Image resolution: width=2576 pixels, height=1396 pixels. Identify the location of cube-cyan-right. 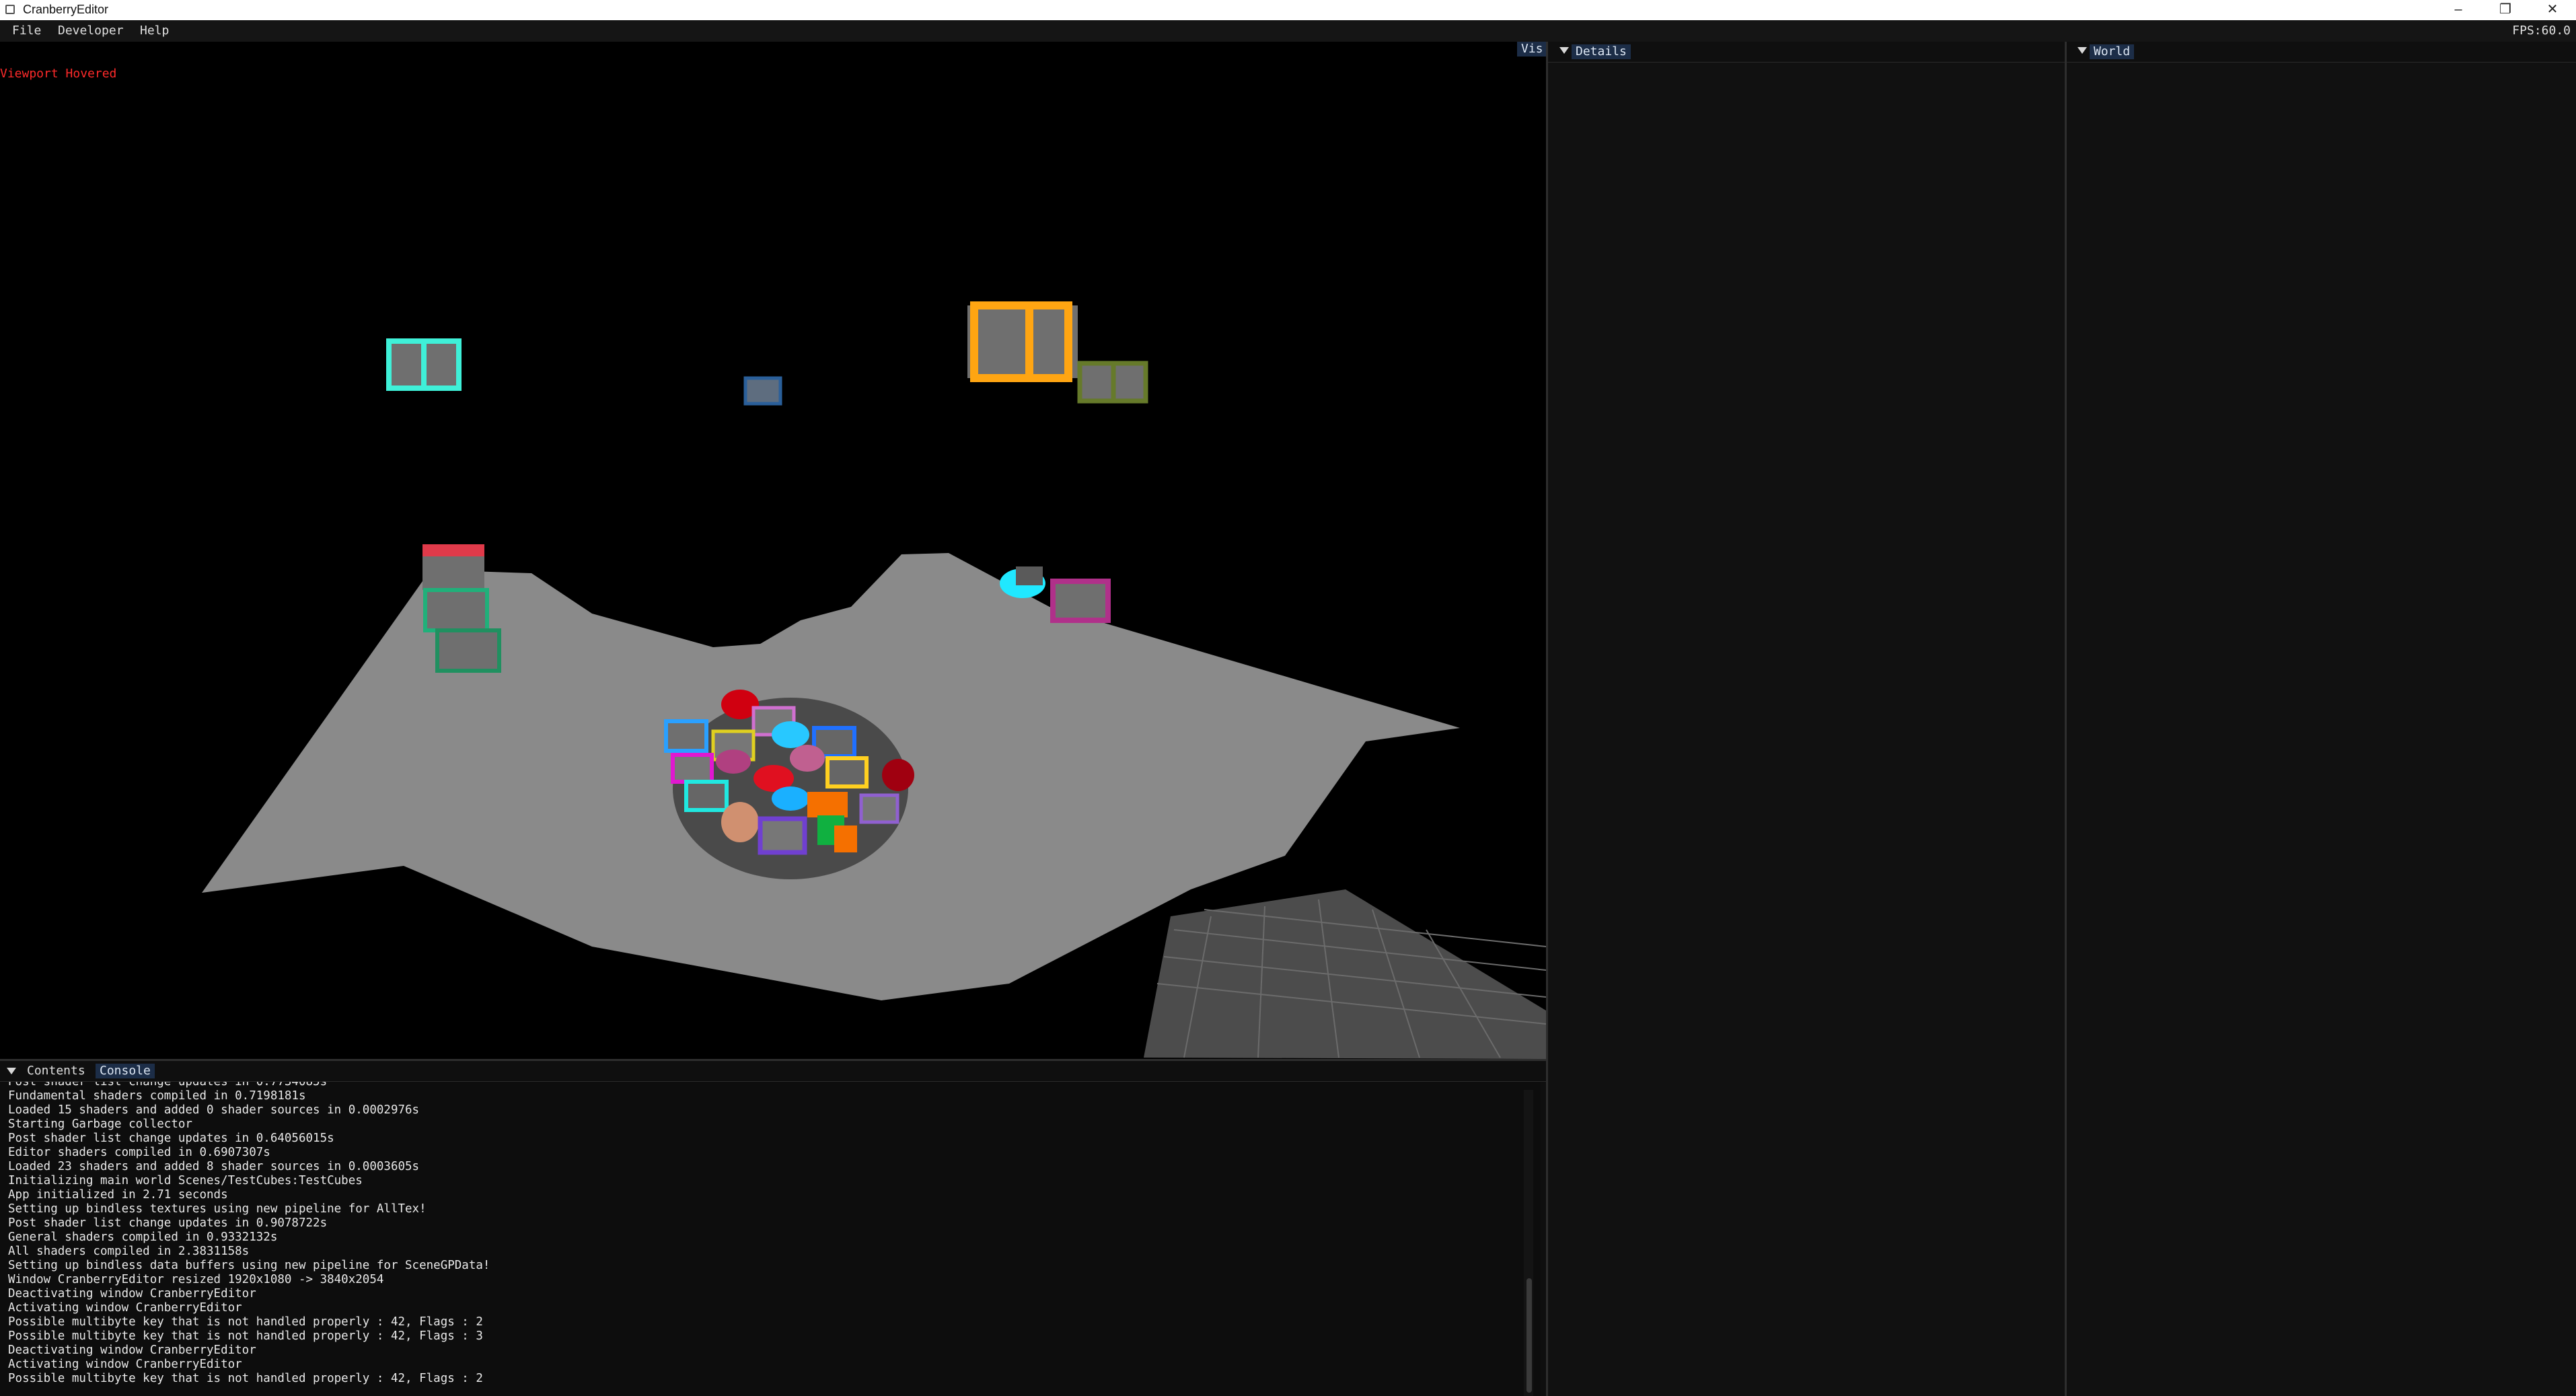
(1022, 582).